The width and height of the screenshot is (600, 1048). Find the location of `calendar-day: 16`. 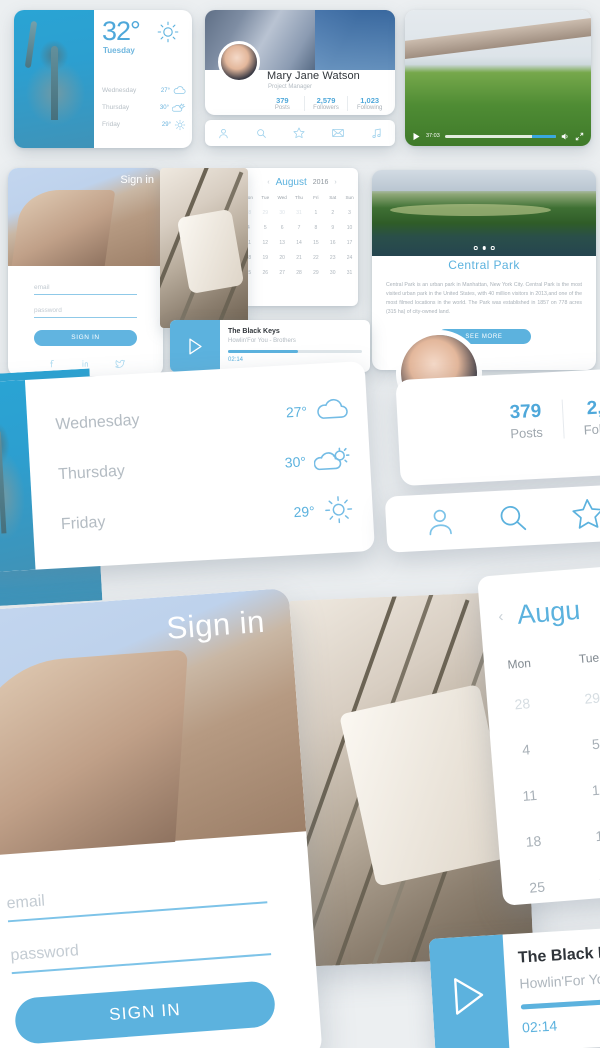

calendar-day: 16 is located at coordinates (332, 242).